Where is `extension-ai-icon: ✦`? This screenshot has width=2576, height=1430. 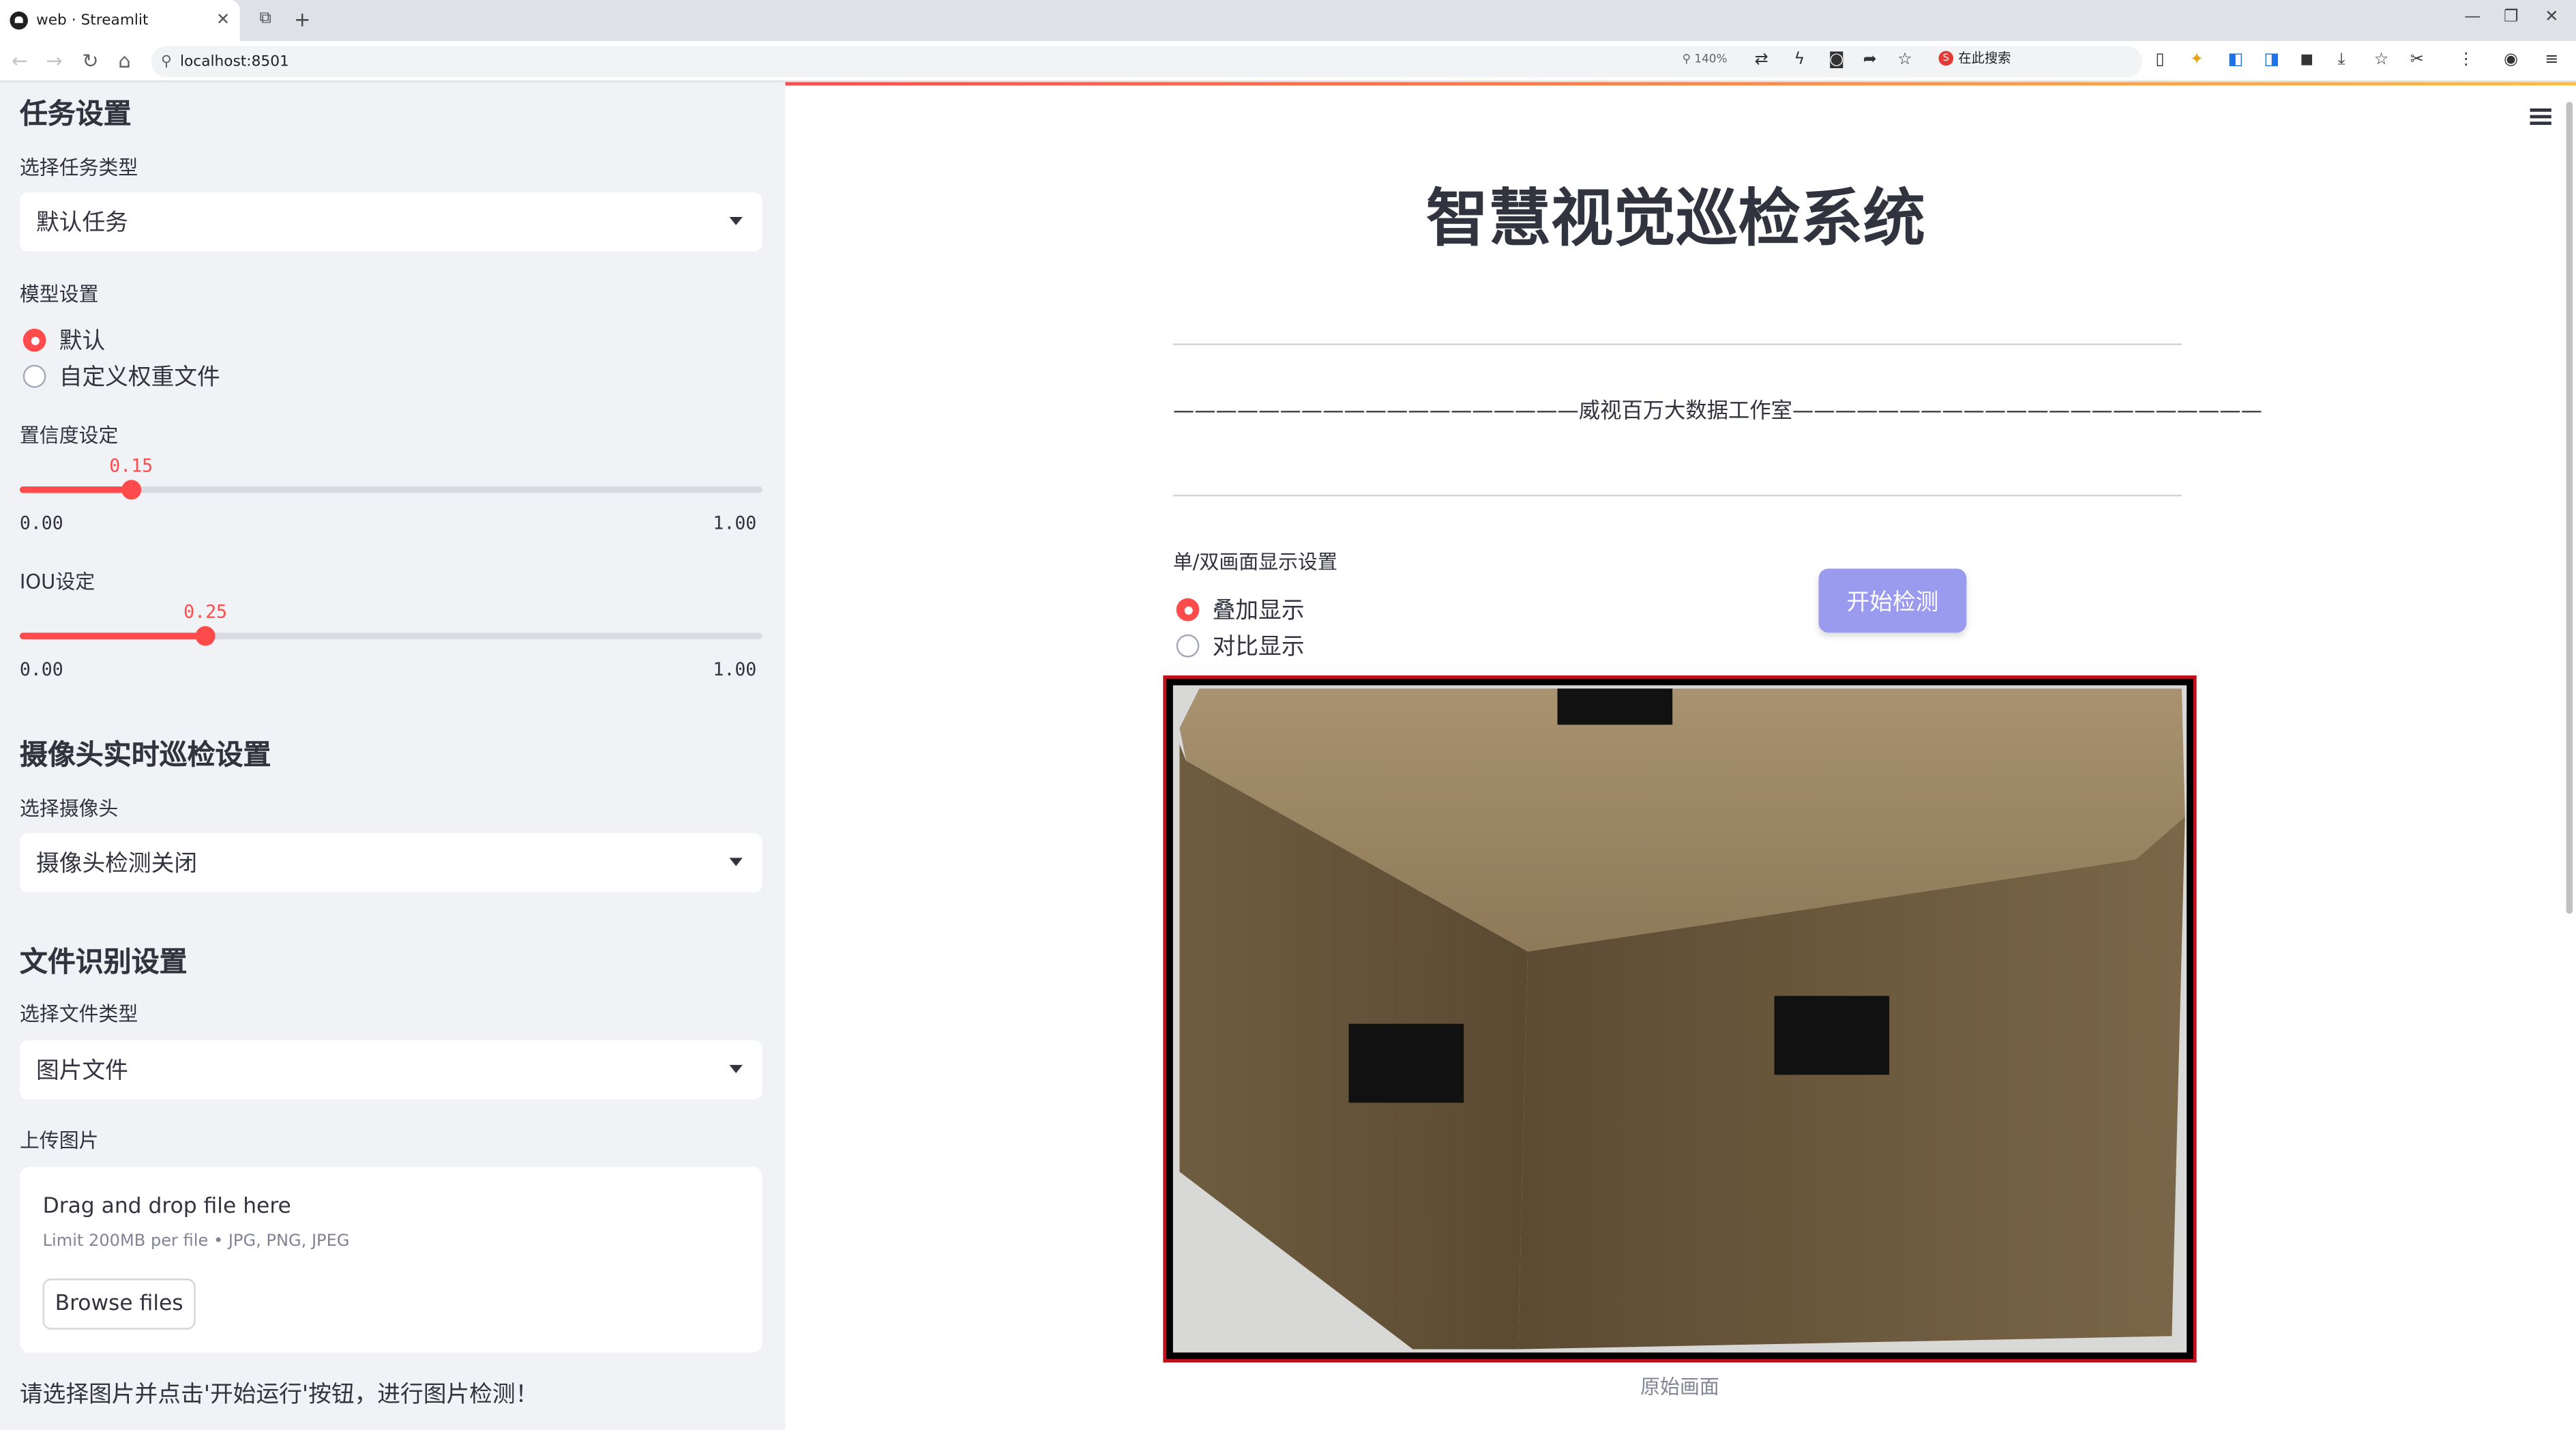
extension-ai-icon: ✦ is located at coordinates (2197, 60).